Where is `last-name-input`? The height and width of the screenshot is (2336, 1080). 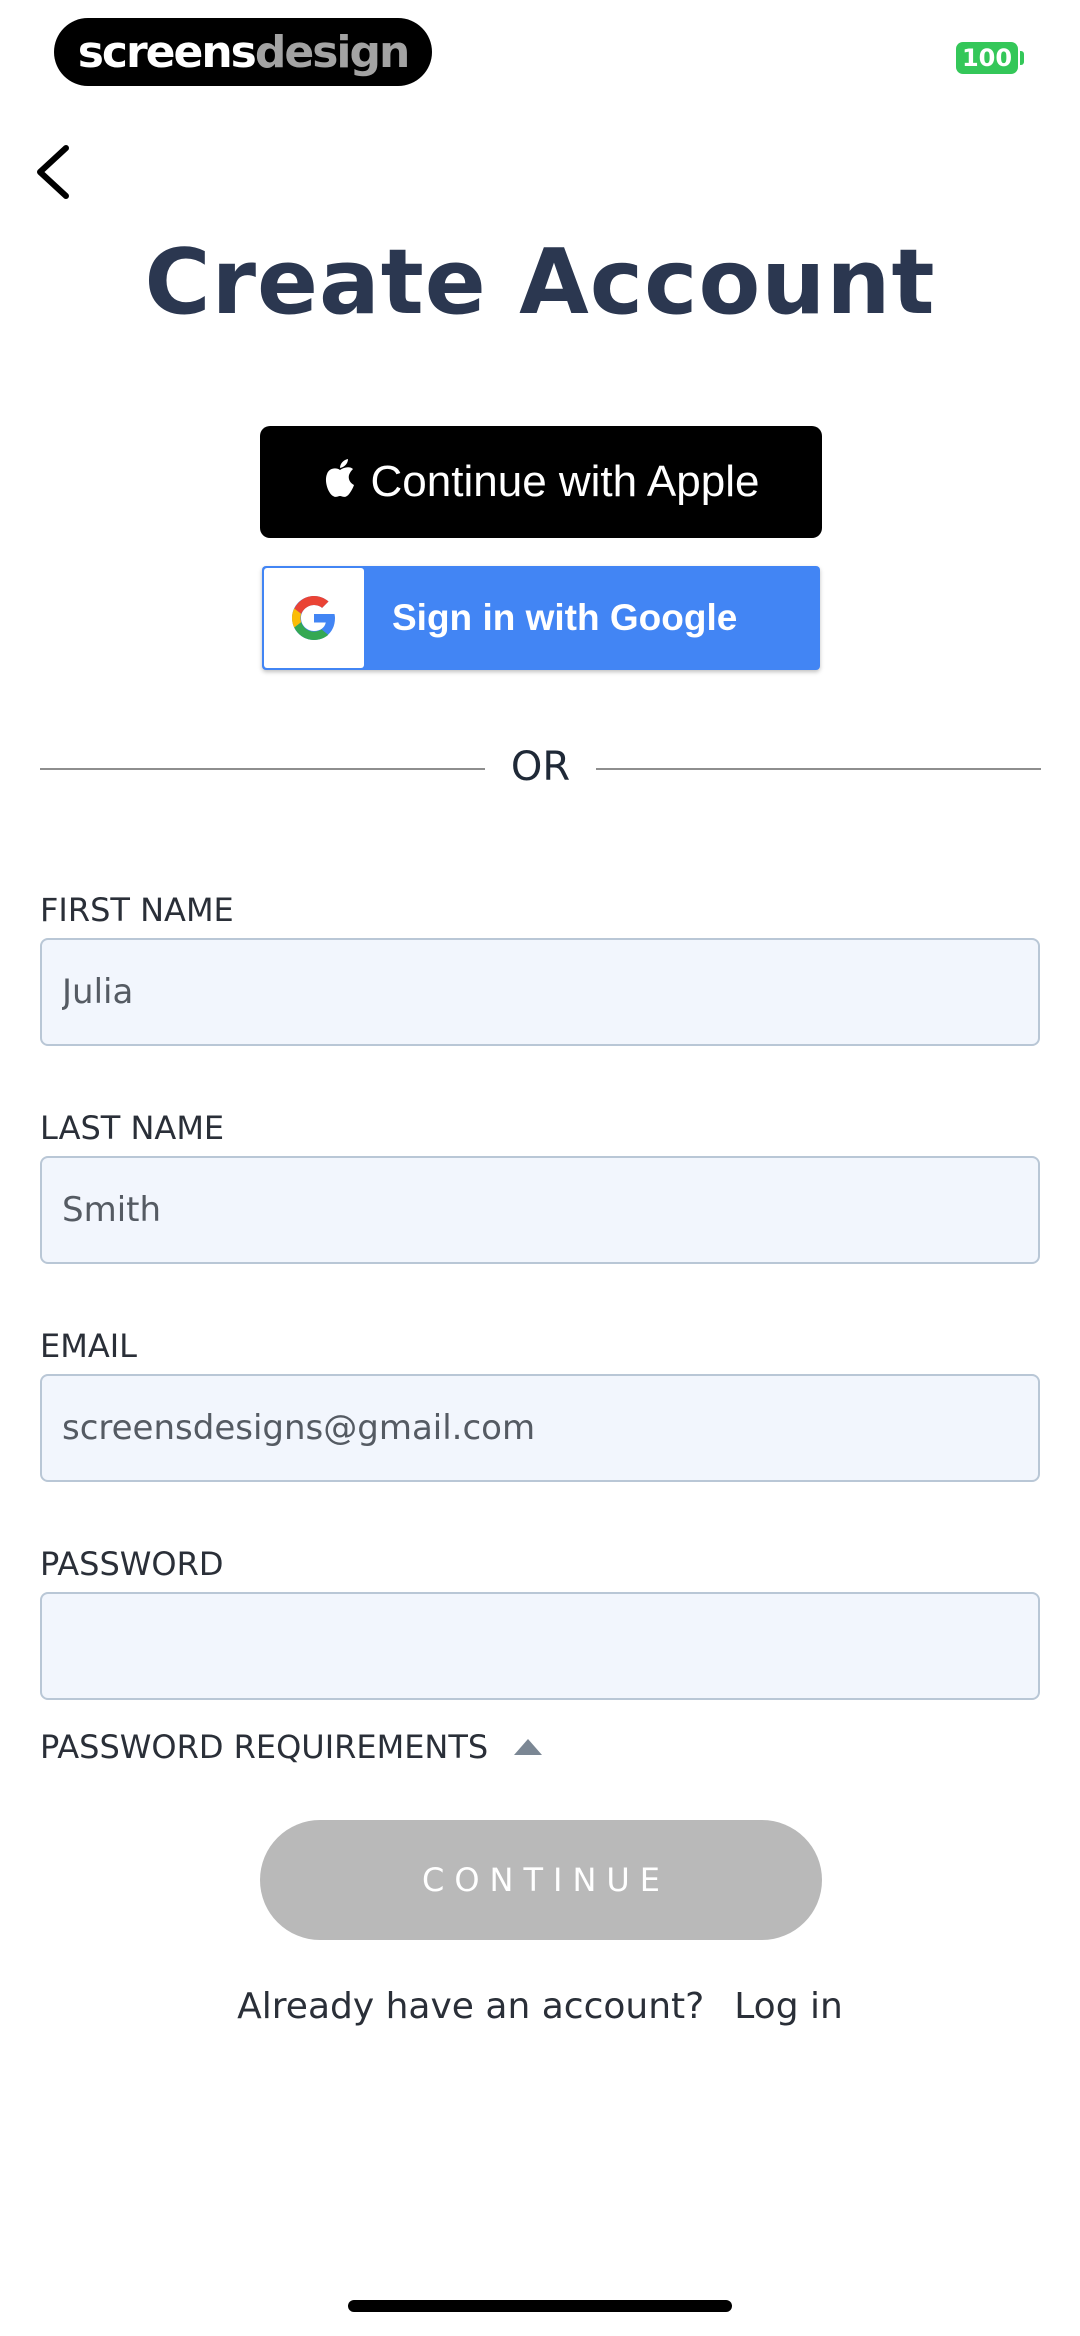 last-name-input is located at coordinates (540, 1210).